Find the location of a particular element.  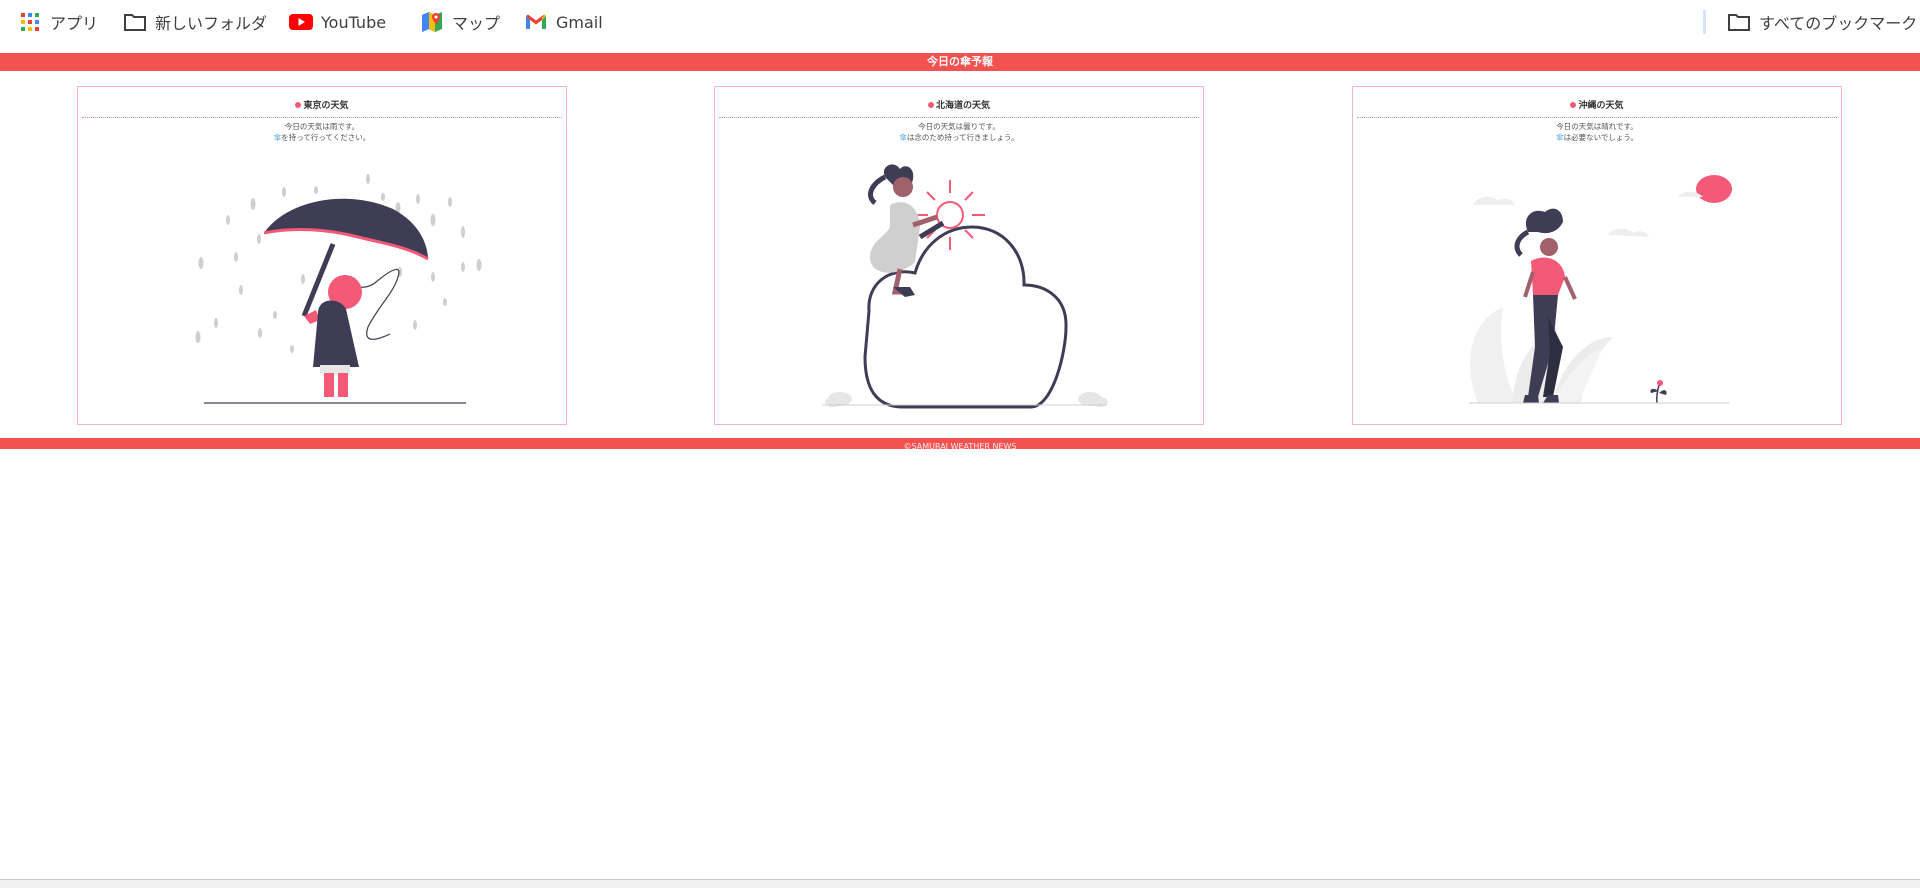

weather-card-tokyo: 東京の天気 今日の天気は雨です。 傘を持って行ってください。 is located at coordinates (322, 255).